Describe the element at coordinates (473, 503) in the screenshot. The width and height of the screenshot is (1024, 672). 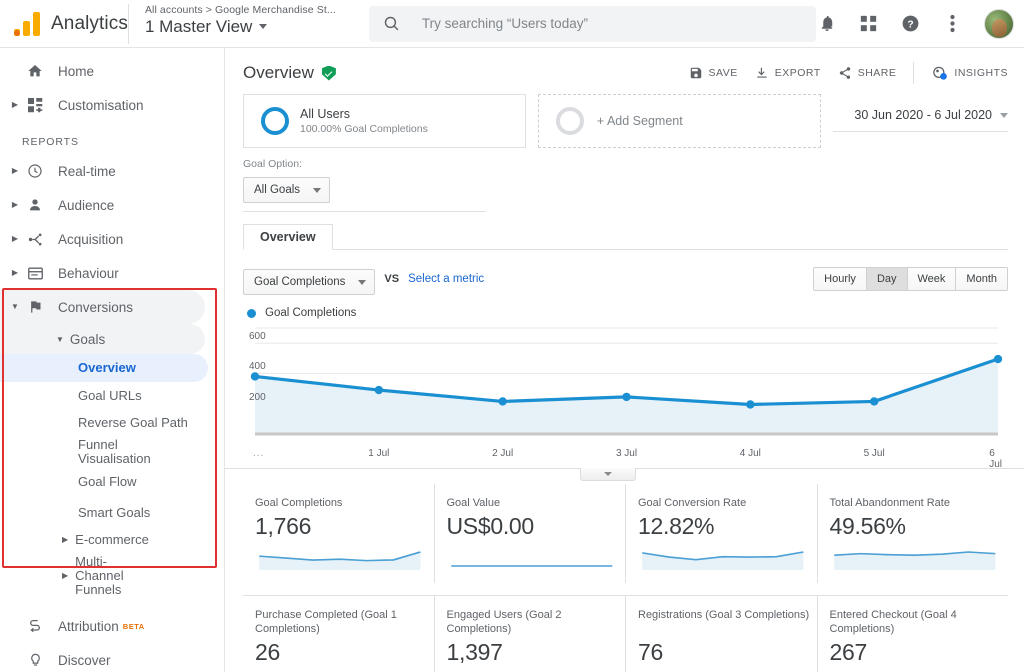
I see `kpi-label: Goal Value` at that location.